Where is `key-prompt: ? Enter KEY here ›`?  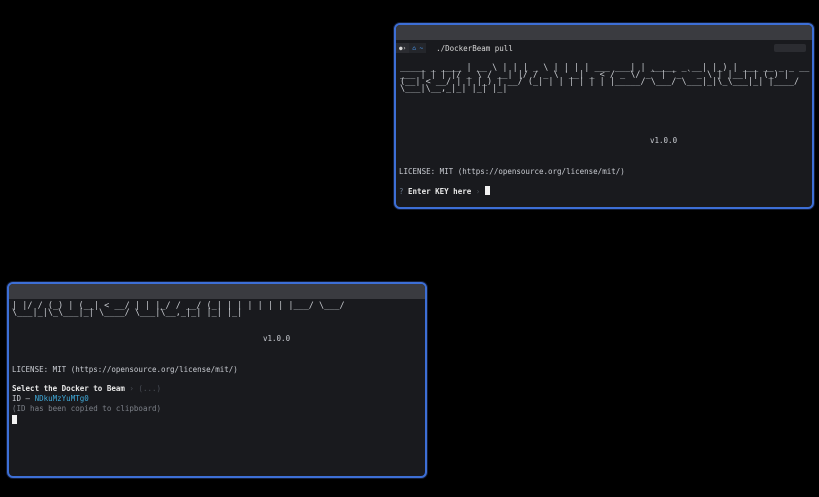 key-prompt: ? Enter KEY here › is located at coordinates (444, 191).